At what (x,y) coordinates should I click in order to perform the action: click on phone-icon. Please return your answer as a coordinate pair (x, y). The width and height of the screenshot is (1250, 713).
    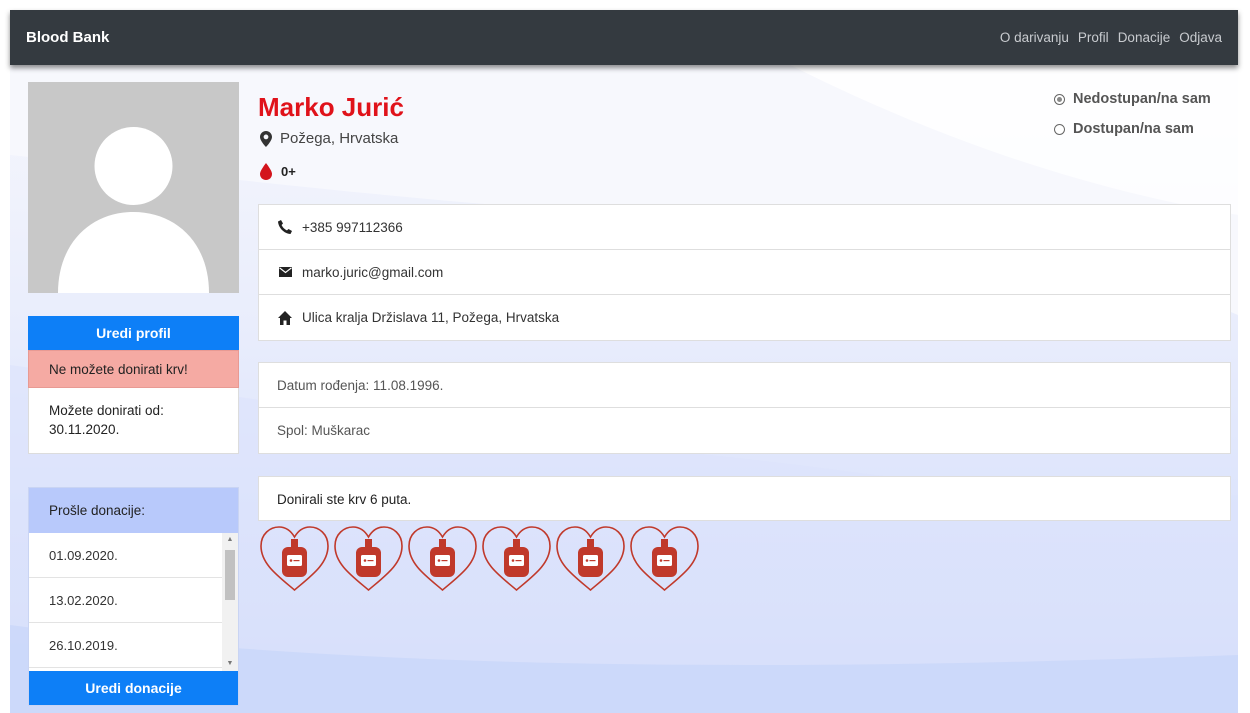
    Looking at the image, I should click on (285, 227).